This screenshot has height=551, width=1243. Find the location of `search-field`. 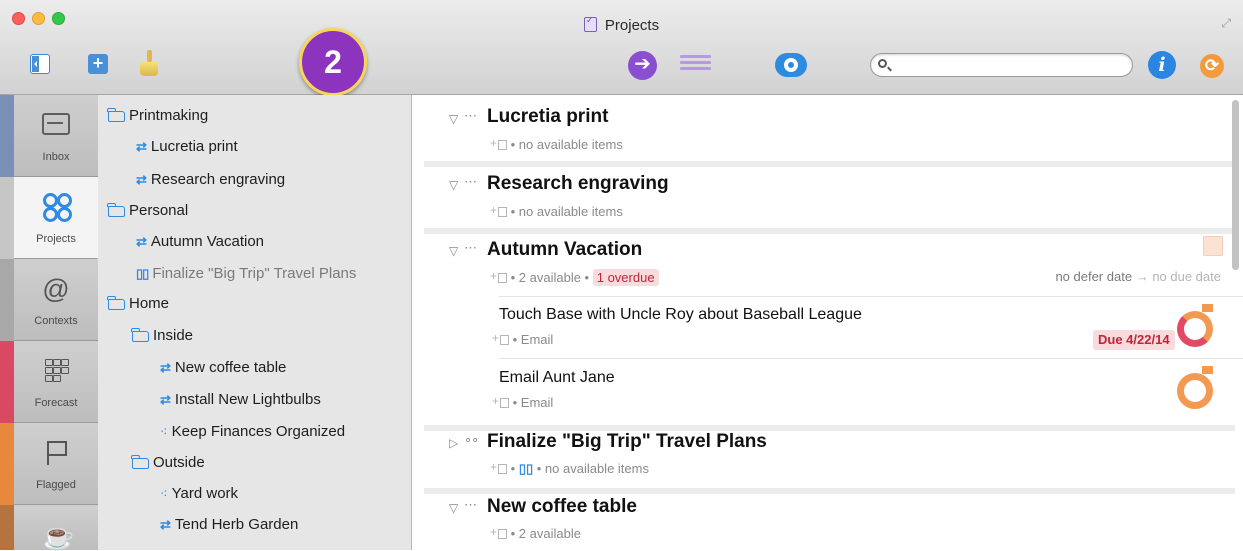

search-field is located at coordinates (1001, 65).